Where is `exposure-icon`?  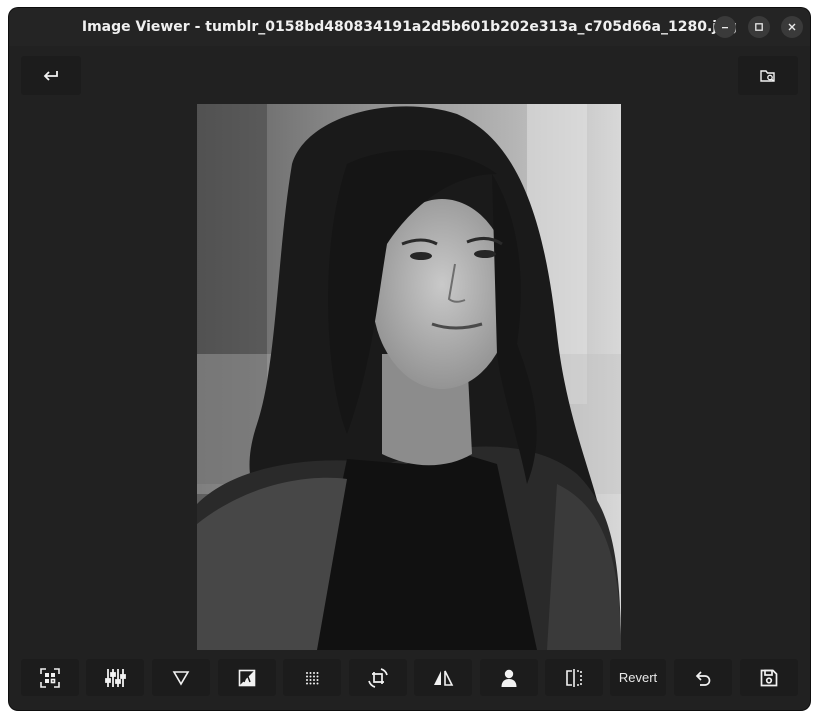 exposure-icon is located at coordinates (247, 677).